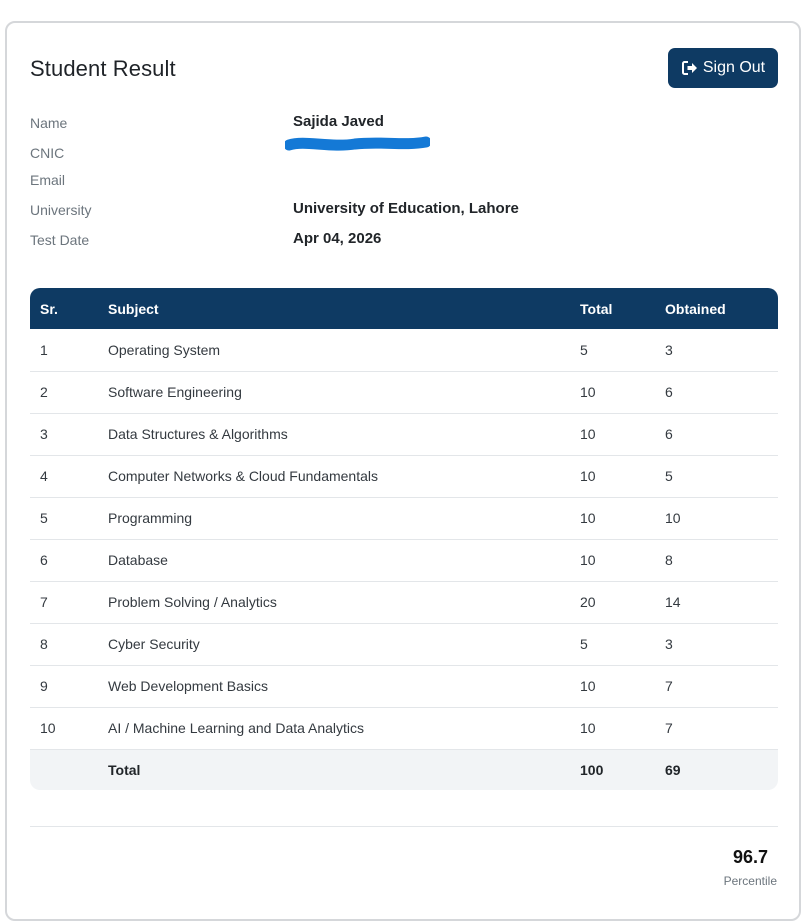 Image resolution: width=803 pixels, height=921 pixels. What do you see at coordinates (404, 518) in the screenshot?
I see `table-row: 5 Programming 10 10` at bounding box center [404, 518].